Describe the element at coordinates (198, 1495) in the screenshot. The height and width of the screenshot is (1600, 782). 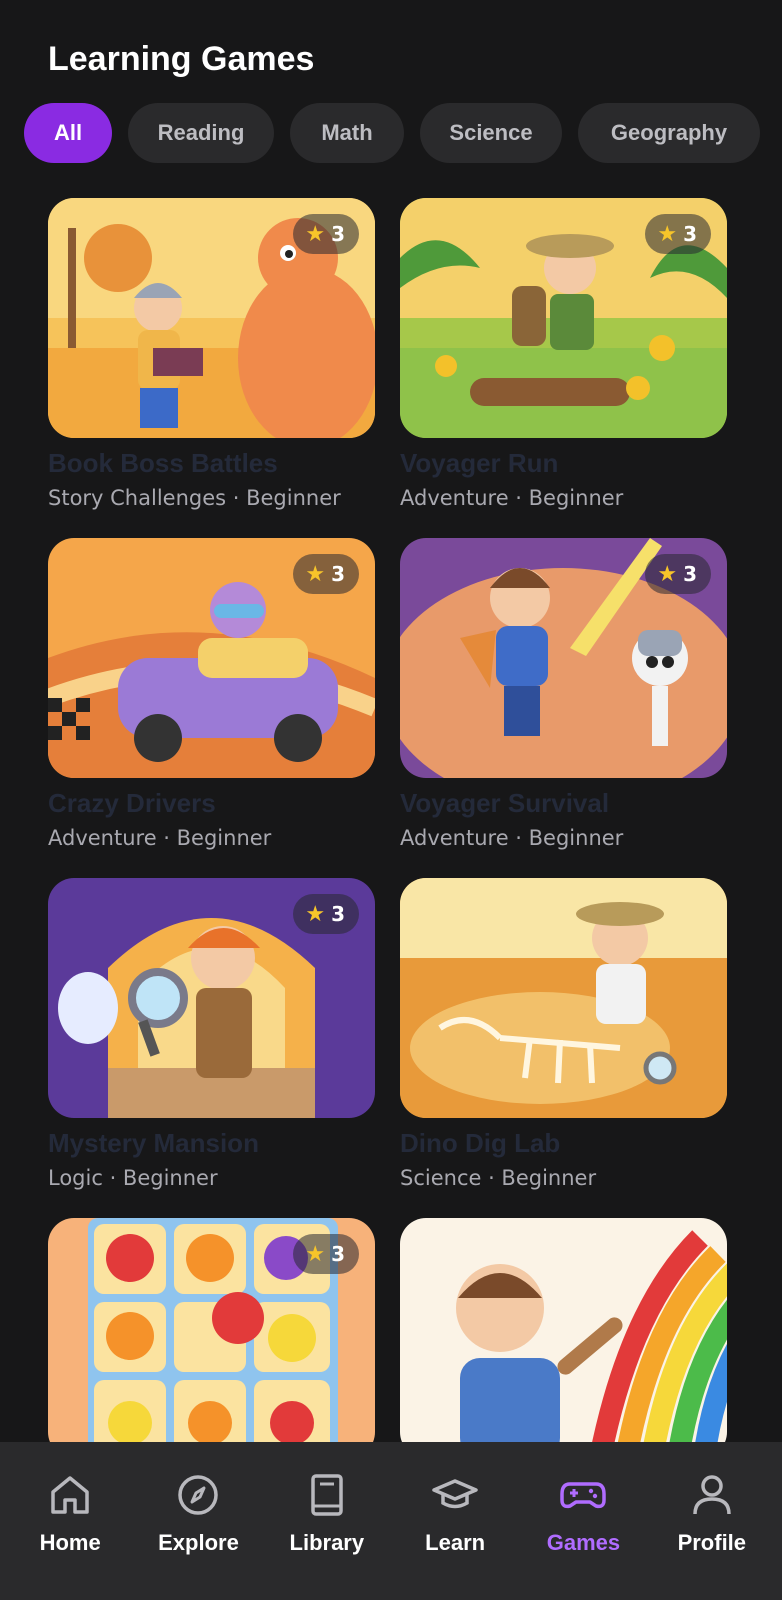
I see `compass-icon` at that location.